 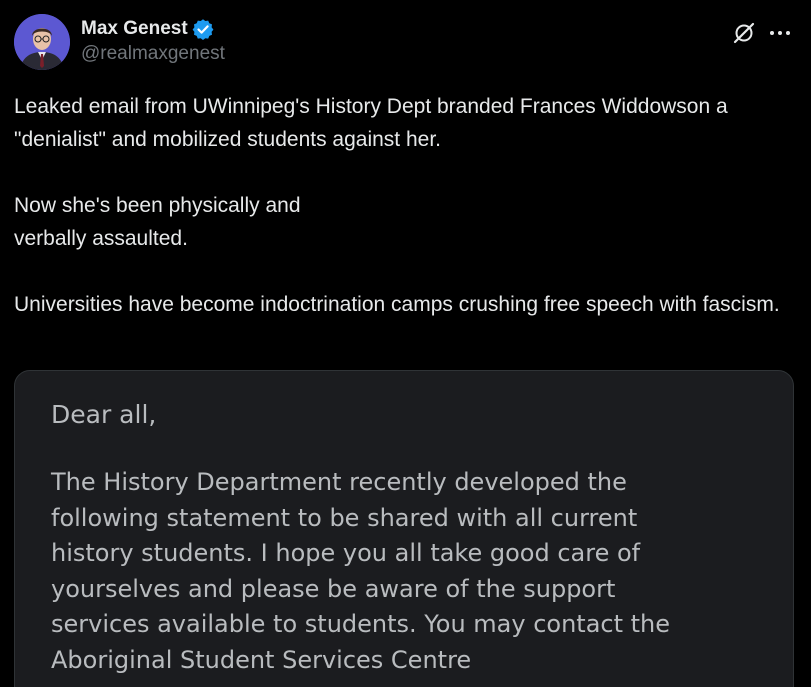 What do you see at coordinates (153, 41) in the screenshot?
I see `author-names: Max Genest @realmaxgenest` at bounding box center [153, 41].